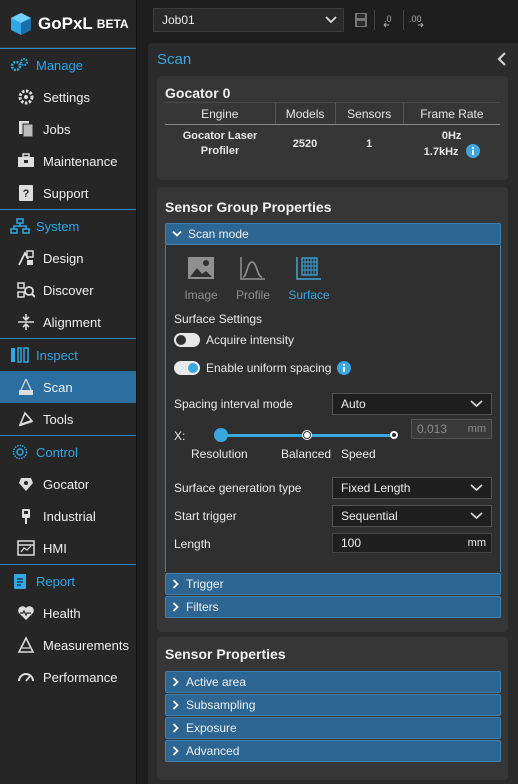  Describe the element at coordinates (20, 581) in the screenshot. I see `report-clipboard-icon` at that location.